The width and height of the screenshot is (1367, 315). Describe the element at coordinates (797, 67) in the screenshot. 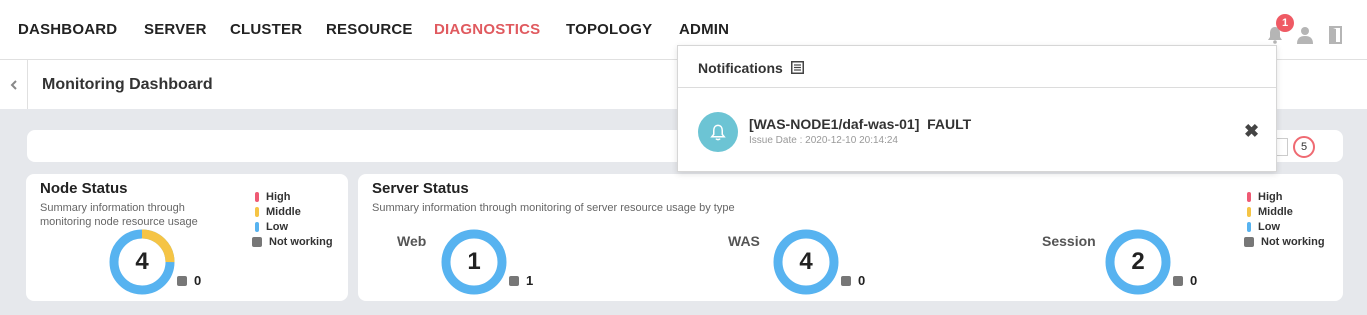

I see `list-icon` at that location.